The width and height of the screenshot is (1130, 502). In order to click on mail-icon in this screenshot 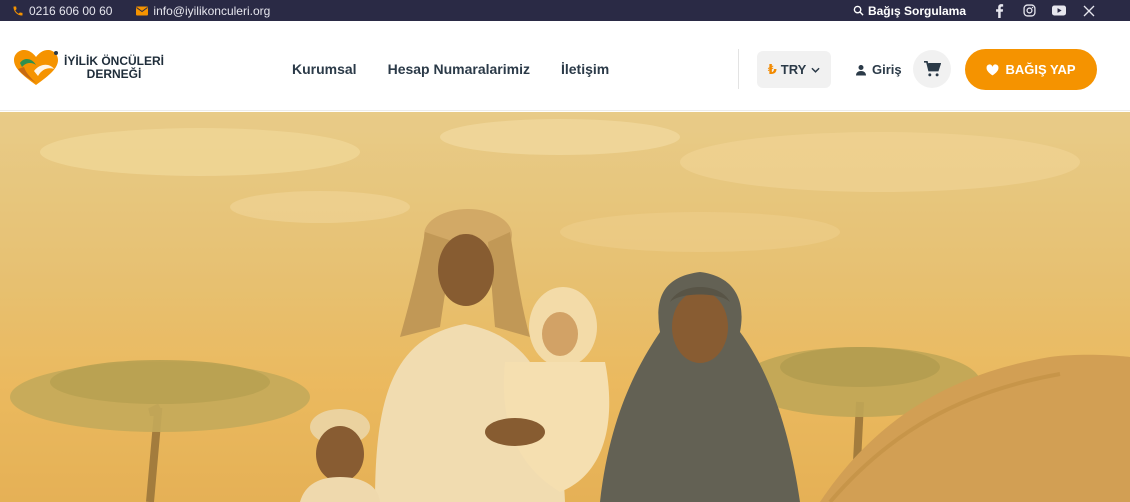, I will do `click(142, 10)`.